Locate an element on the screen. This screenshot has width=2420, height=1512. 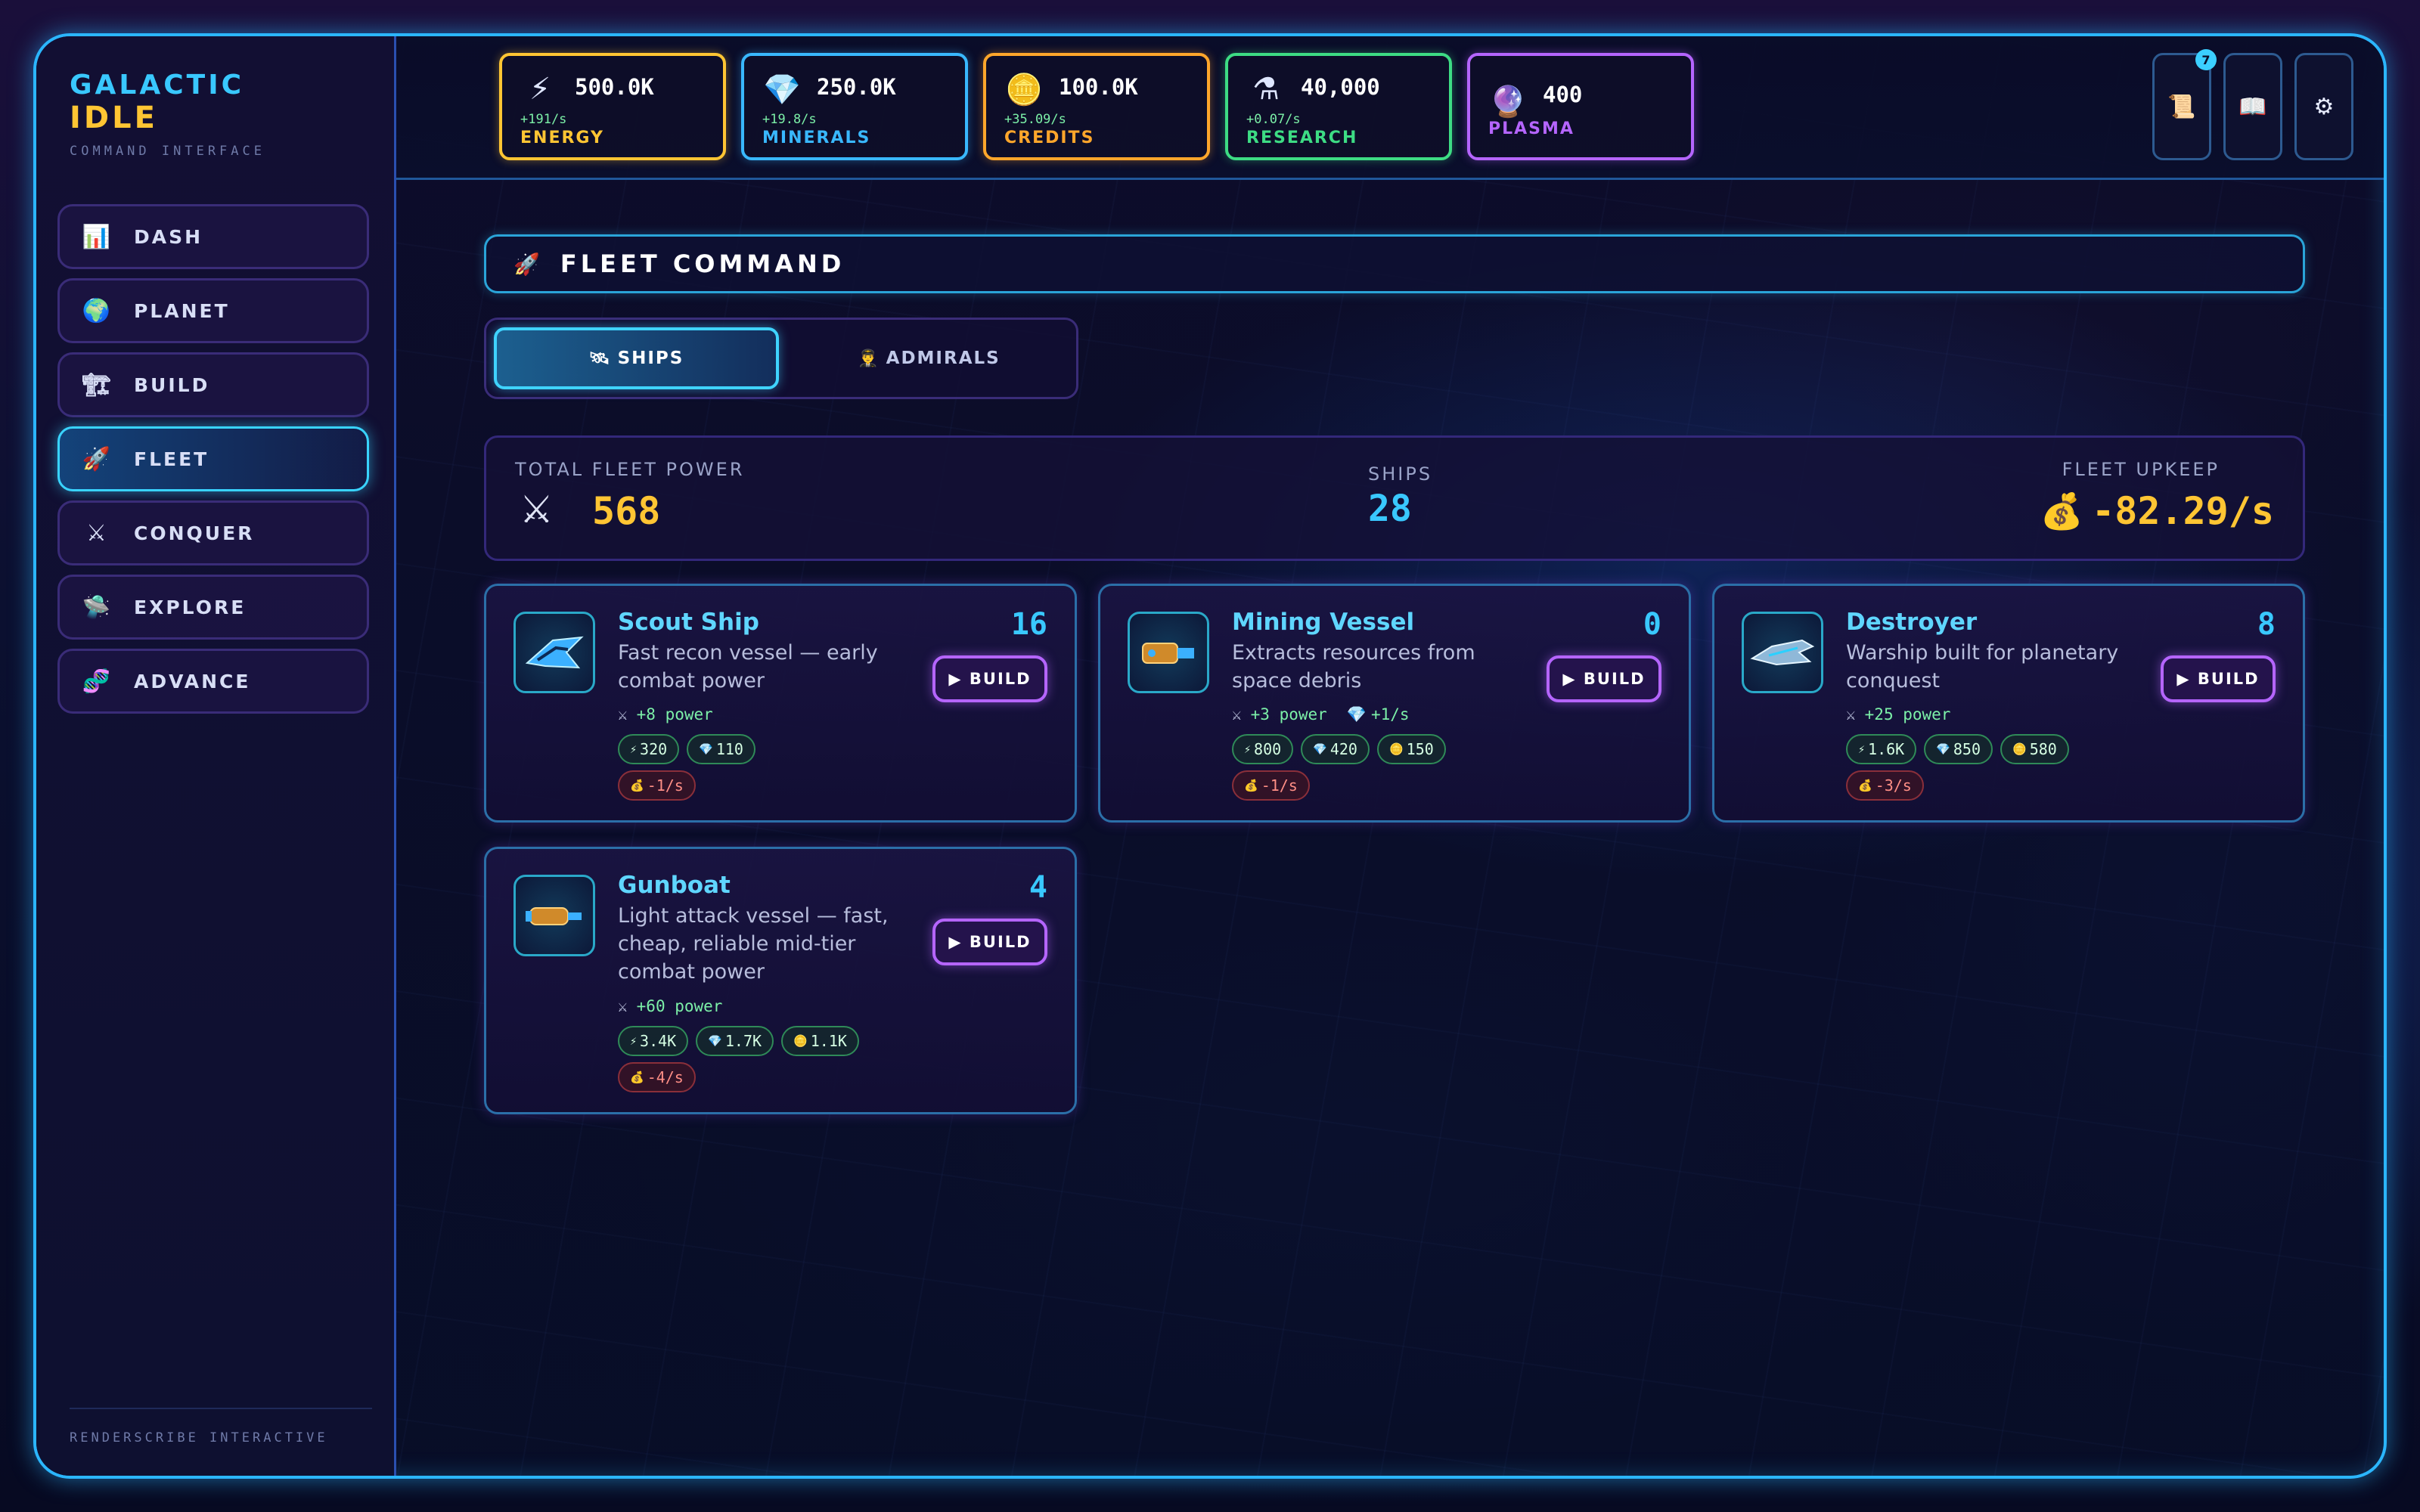
build-destroyer-button: ▶ BUILD is located at coordinates (2218, 679).